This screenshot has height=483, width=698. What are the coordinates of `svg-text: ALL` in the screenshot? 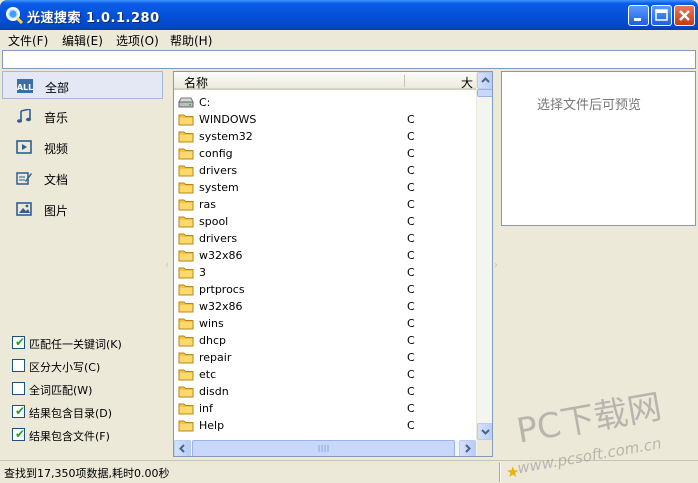 It's located at (25, 87).